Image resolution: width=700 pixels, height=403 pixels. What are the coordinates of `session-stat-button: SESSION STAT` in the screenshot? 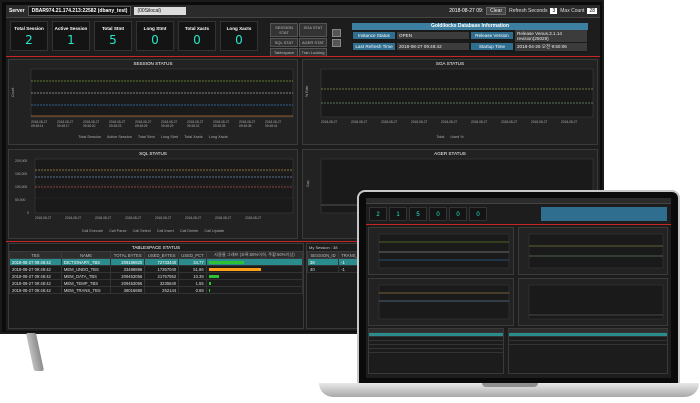 It's located at (284, 30).